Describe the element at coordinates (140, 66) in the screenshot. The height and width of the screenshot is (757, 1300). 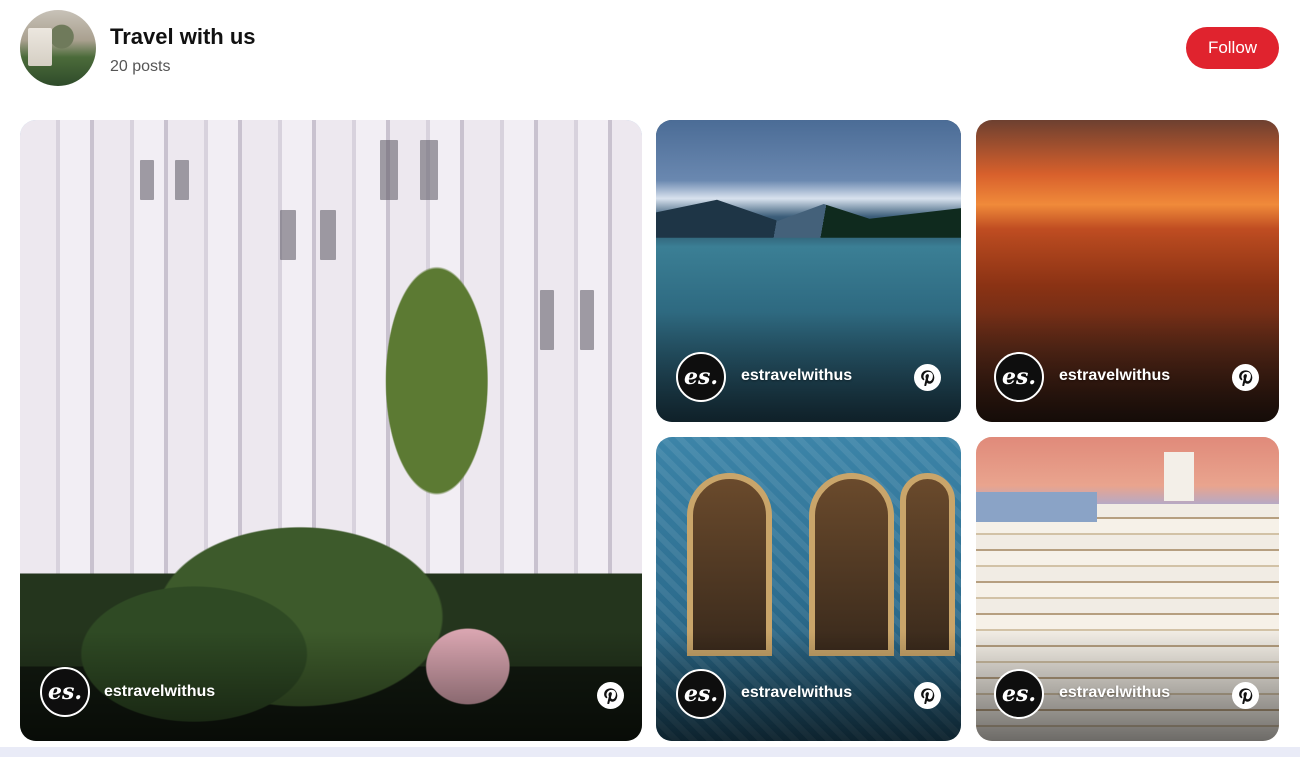
I see `post-count: 20 posts` at that location.